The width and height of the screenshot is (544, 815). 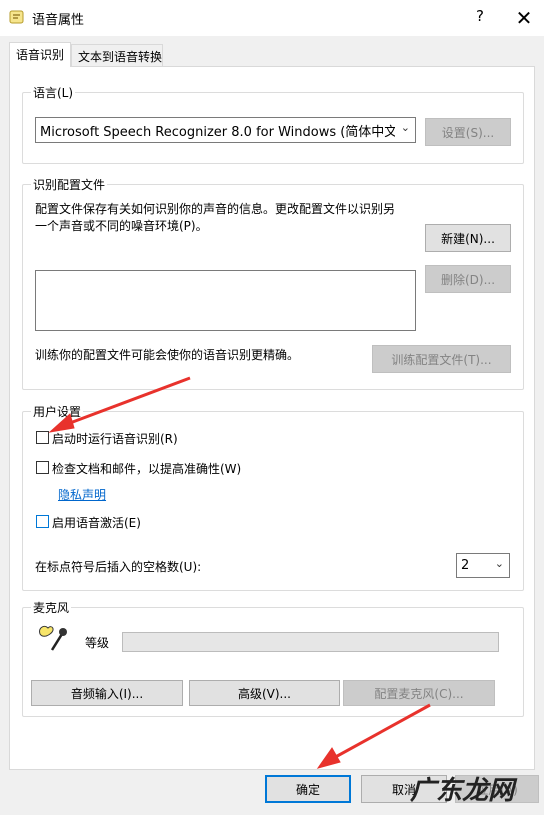 I want to click on arrow-to-ok-button, so click(x=373, y=736).